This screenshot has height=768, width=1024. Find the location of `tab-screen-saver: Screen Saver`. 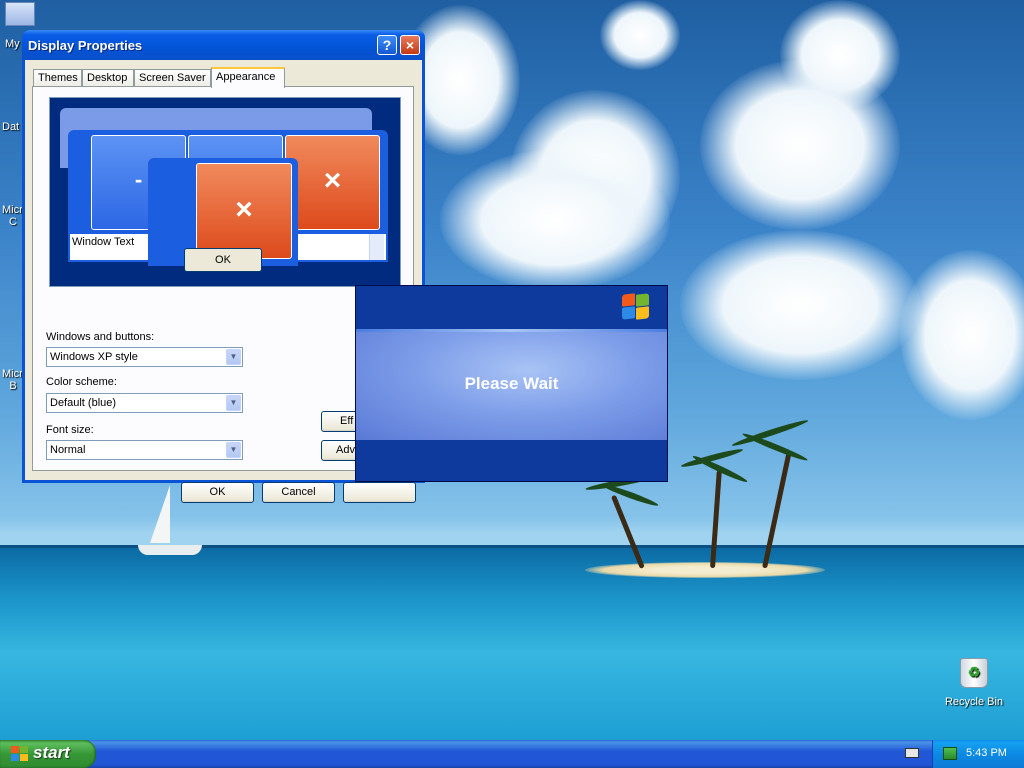

tab-screen-saver: Screen Saver is located at coordinates (172, 78).